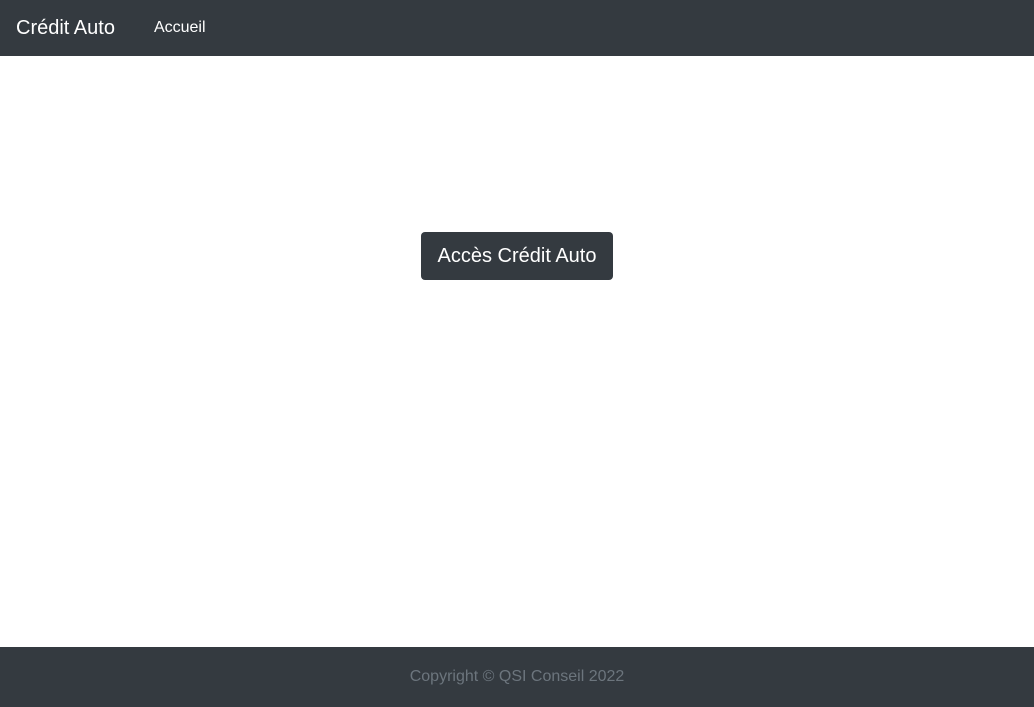 The image size is (1034, 707). I want to click on top-navbar: Crédit Auto Accueil, so click(517, 28).